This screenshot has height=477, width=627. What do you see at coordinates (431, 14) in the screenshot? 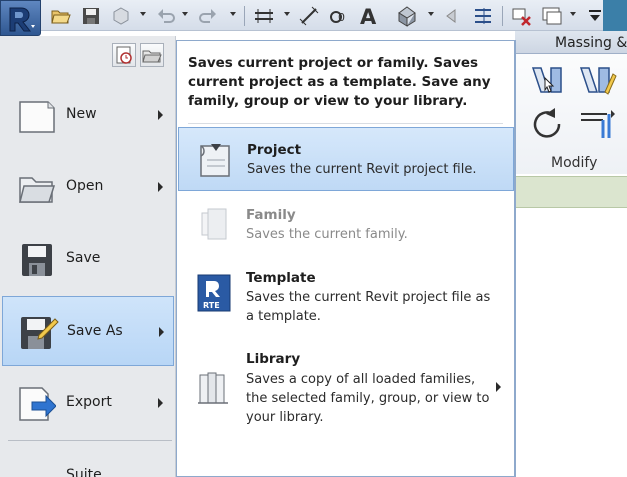
I see `3d-view-dropdown-icon` at bounding box center [431, 14].